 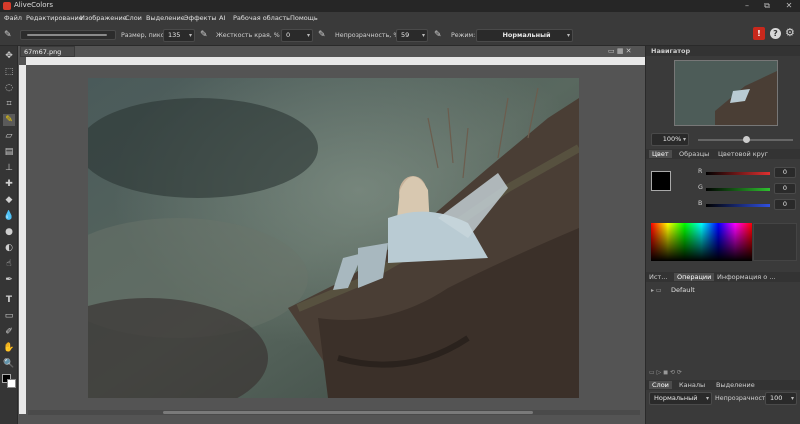 I want to click on tab-color: Цвет, so click(x=660, y=154).